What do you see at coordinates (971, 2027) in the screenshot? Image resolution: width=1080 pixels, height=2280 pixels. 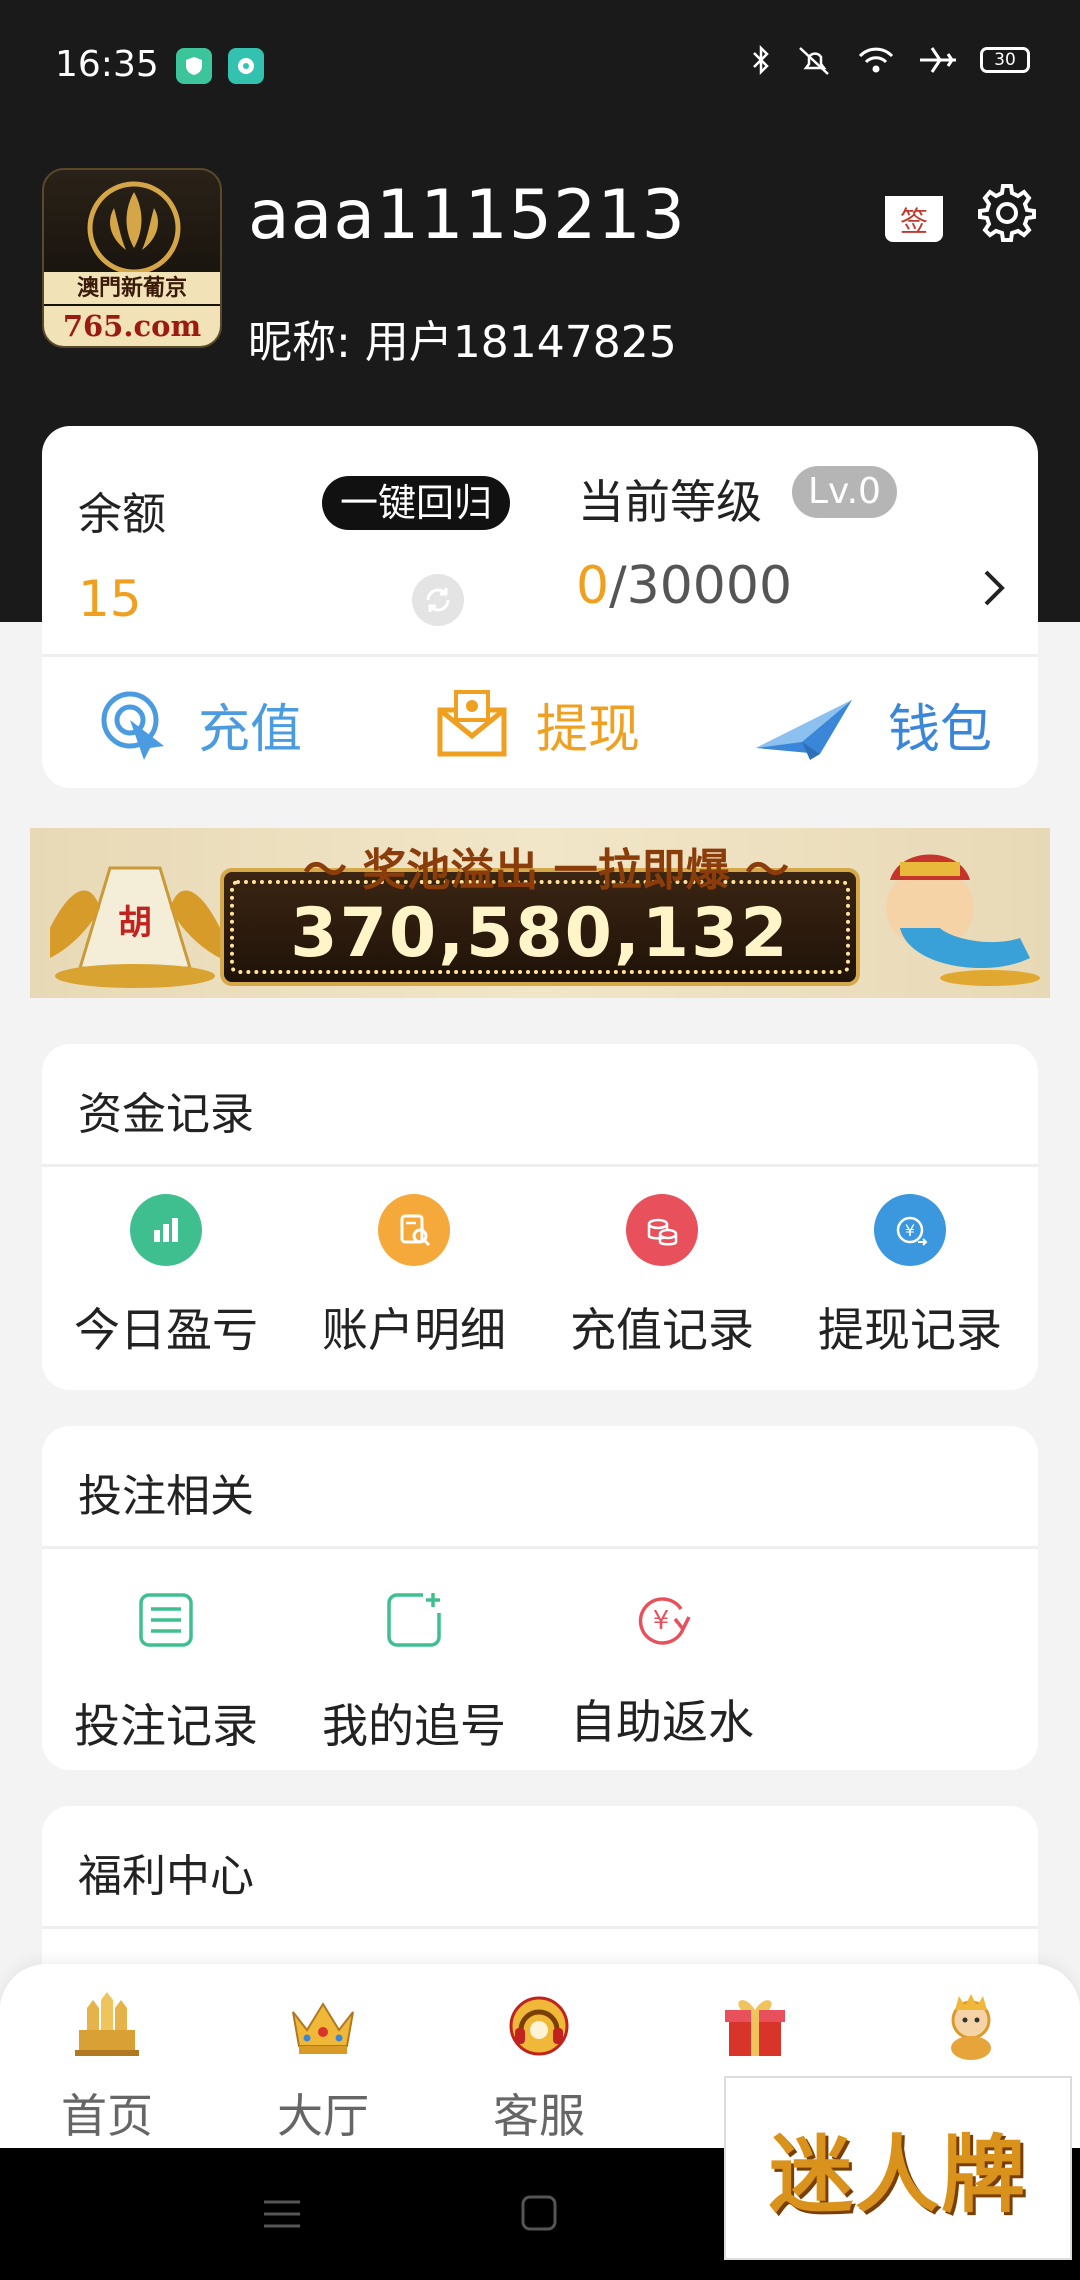 I see `mascot-icon` at bounding box center [971, 2027].